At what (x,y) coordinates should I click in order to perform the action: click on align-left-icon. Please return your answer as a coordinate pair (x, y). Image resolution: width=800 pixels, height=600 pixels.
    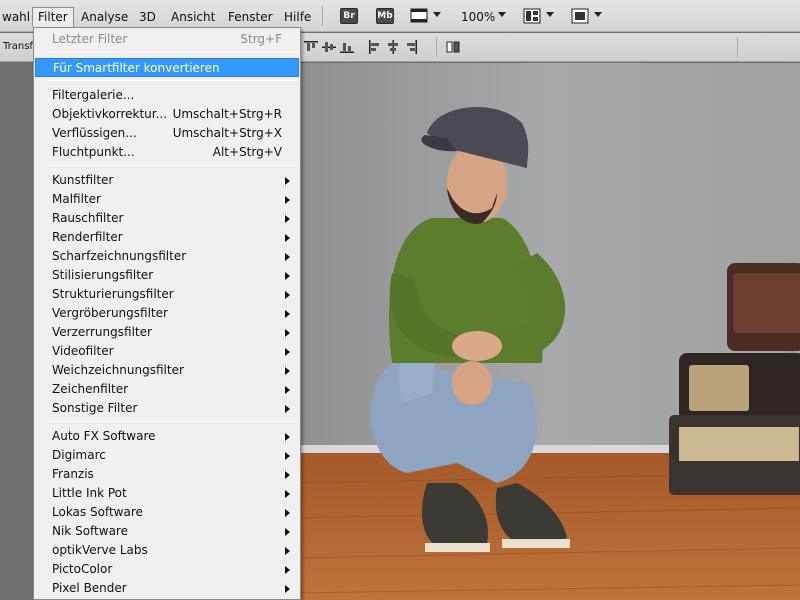
    Looking at the image, I should click on (375, 47).